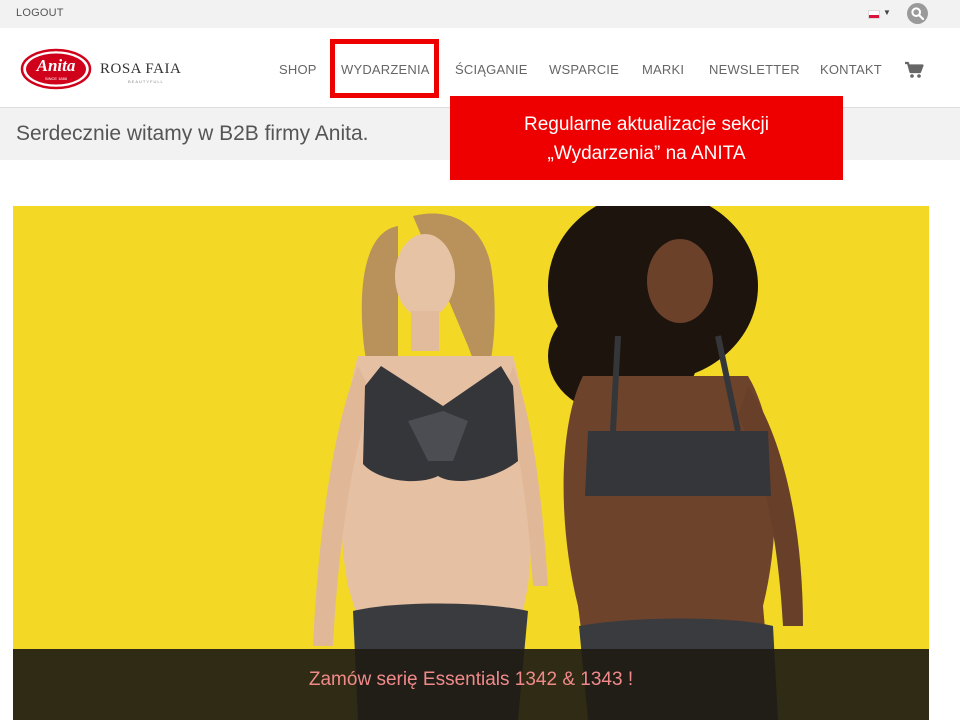 This screenshot has height=720, width=960. Describe the element at coordinates (471, 680) in the screenshot. I see `hero-caption-text: Zamów serię Essentials 1342 & 1343 !` at that location.